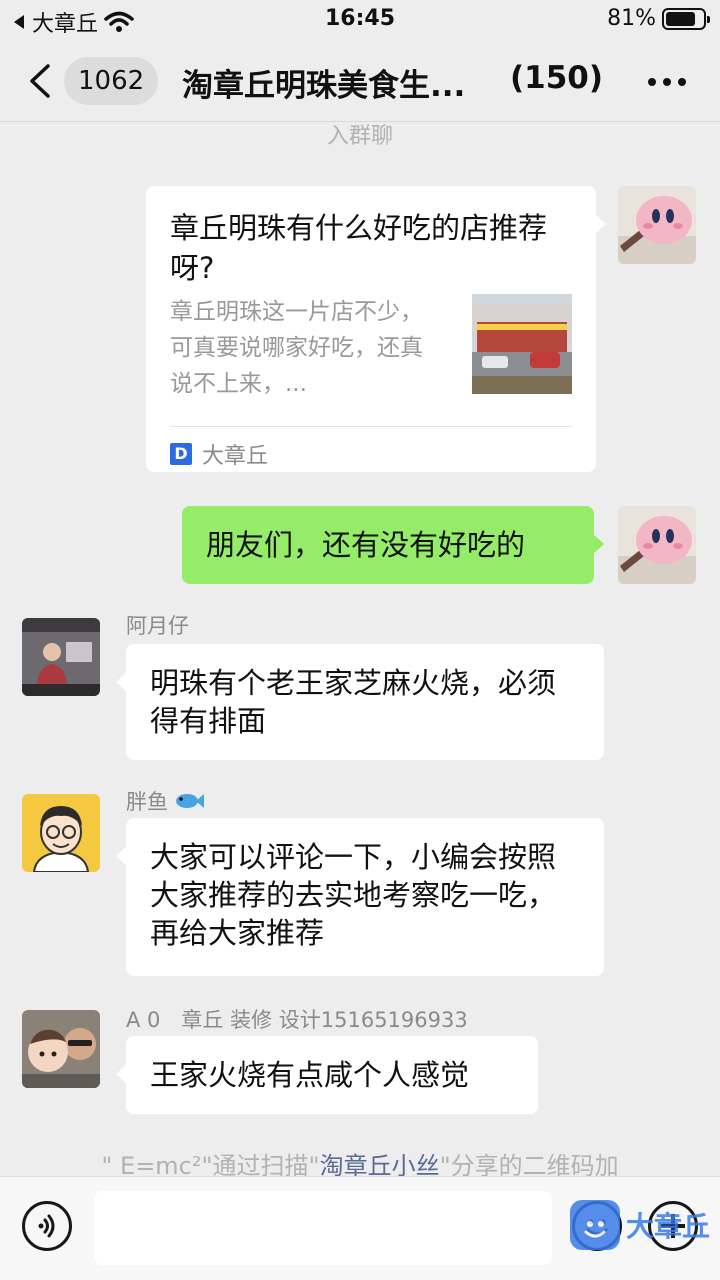  What do you see at coordinates (681, 18) in the screenshot?
I see `battery-level` at bounding box center [681, 18].